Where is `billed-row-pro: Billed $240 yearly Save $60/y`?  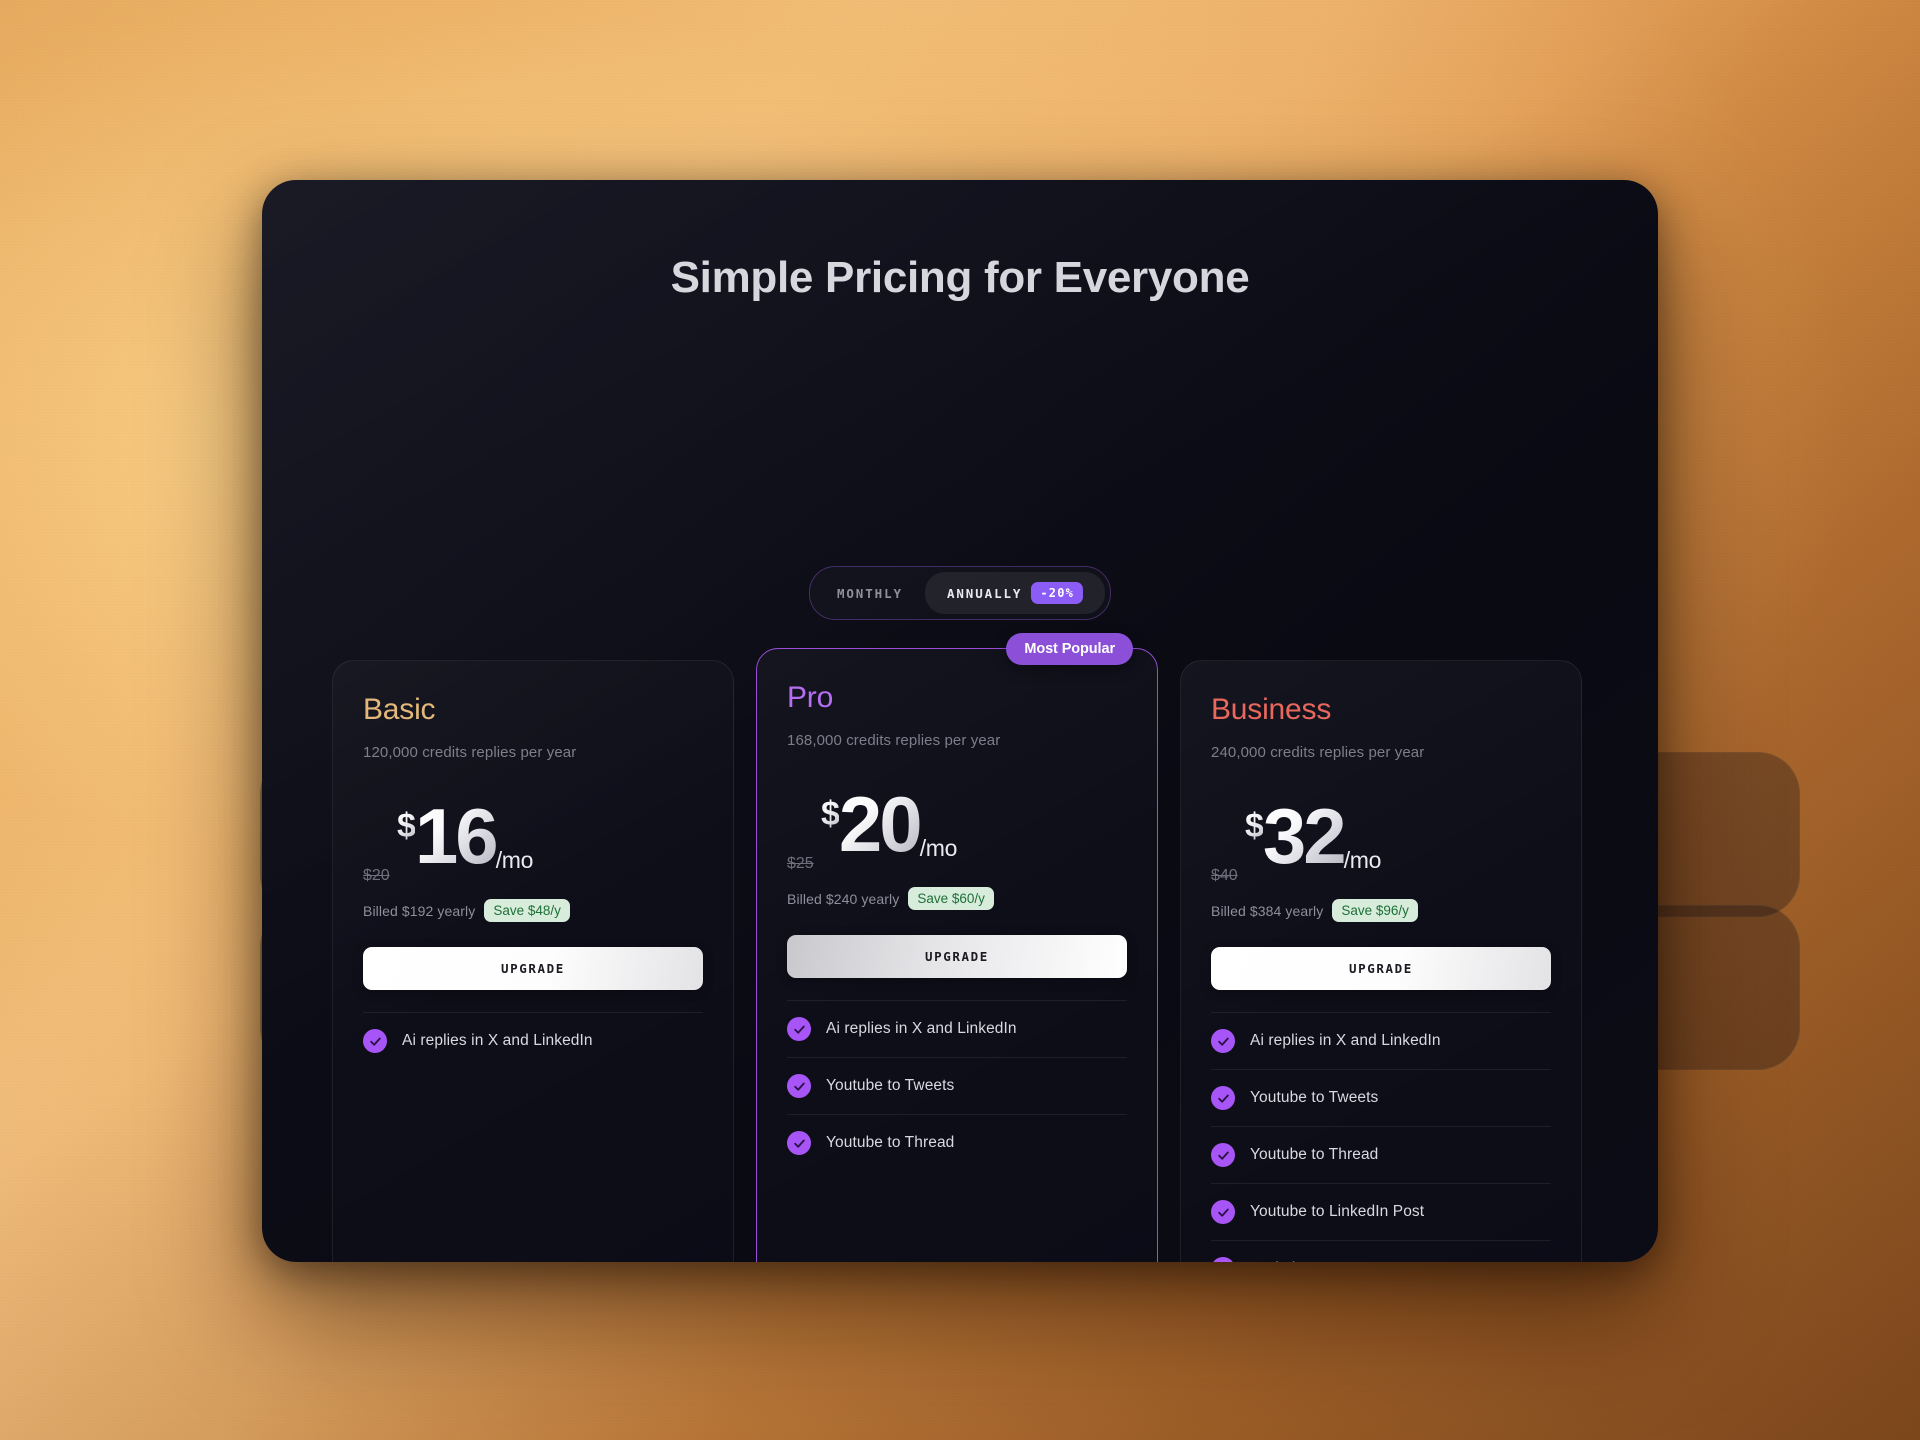 billed-row-pro: Billed $240 yearly Save $60/y is located at coordinates (957, 898).